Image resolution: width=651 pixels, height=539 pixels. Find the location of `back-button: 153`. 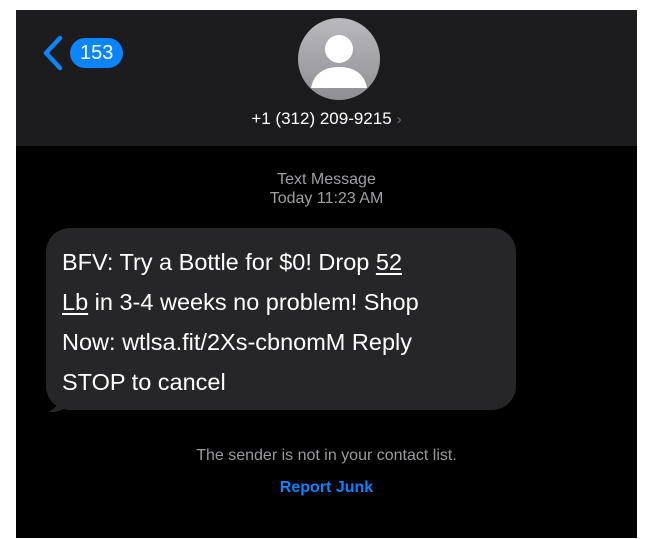

back-button: 153 is located at coordinates (82, 53).